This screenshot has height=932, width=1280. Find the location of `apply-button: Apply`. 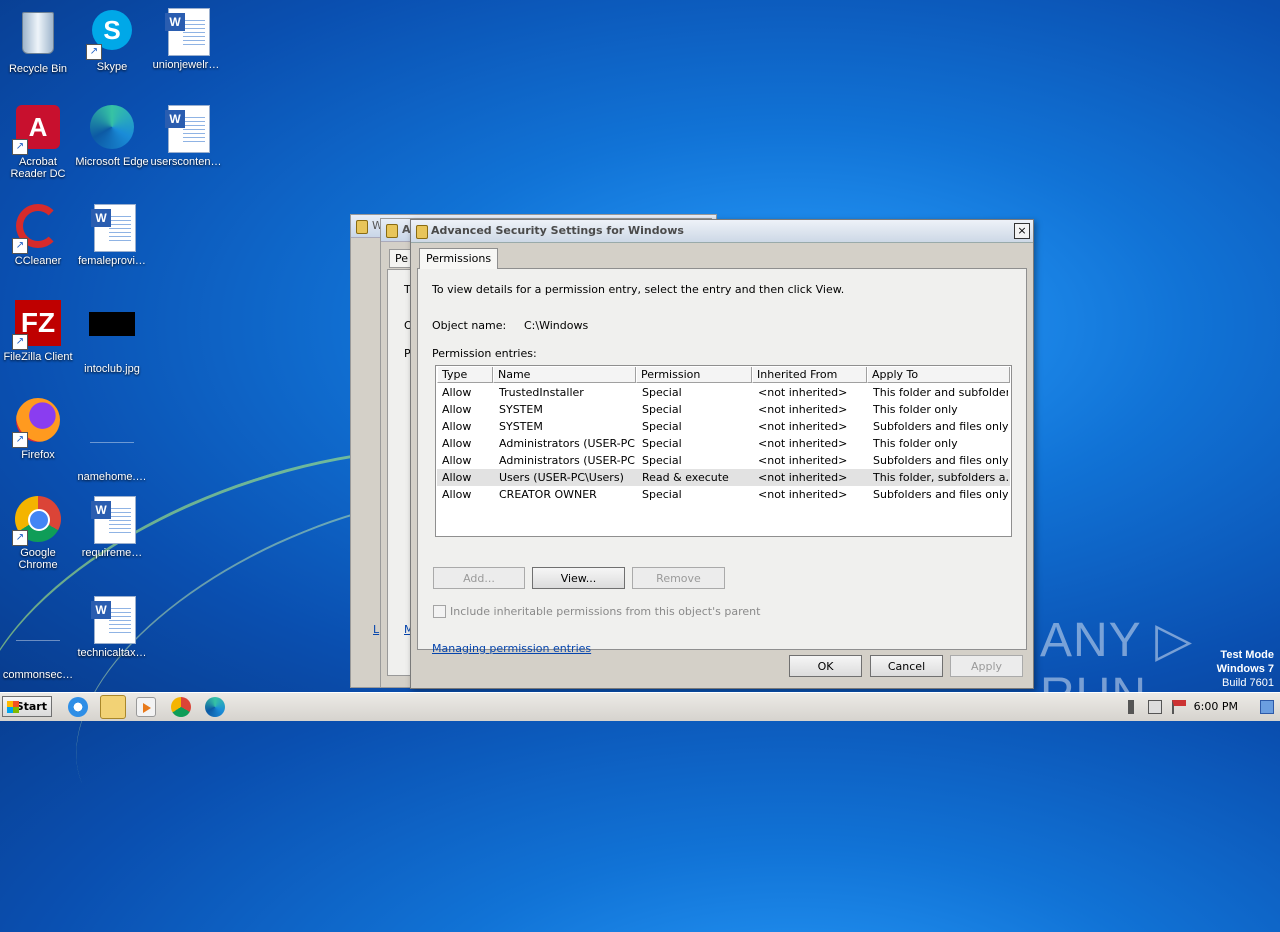

apply-button: Apply is located at coordinates (986, 666).